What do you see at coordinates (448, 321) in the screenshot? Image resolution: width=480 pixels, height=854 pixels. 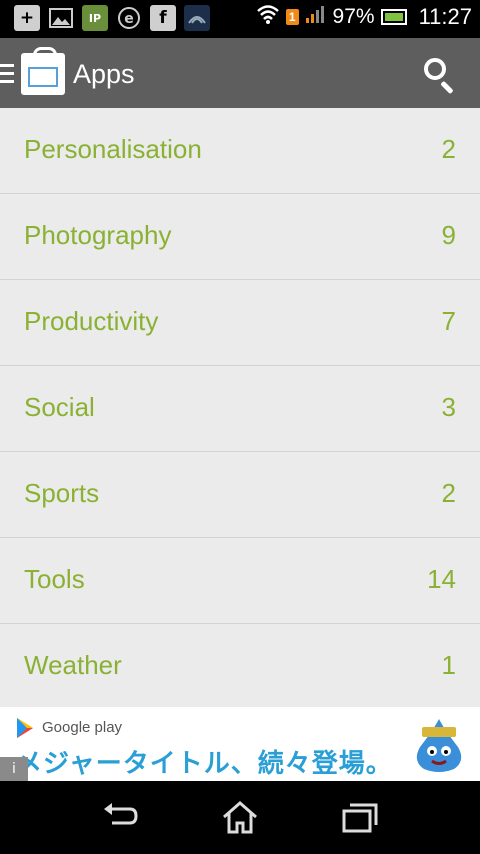 I see `category-count: 7` at bounding box center [448, 321].